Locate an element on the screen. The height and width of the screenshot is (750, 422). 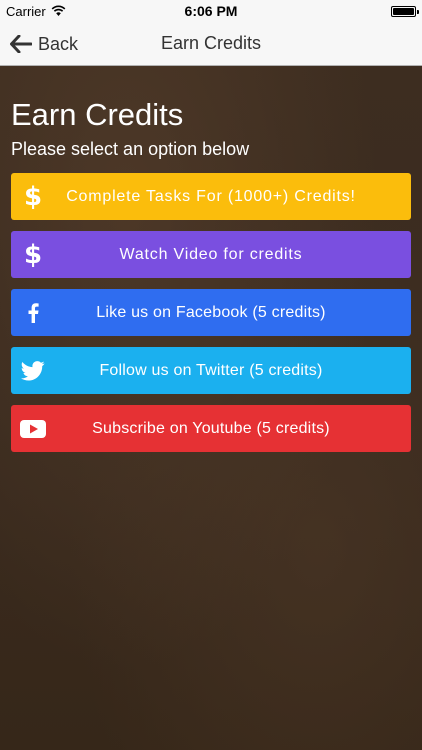
back-label: Back is located at coordinates (58, 43).